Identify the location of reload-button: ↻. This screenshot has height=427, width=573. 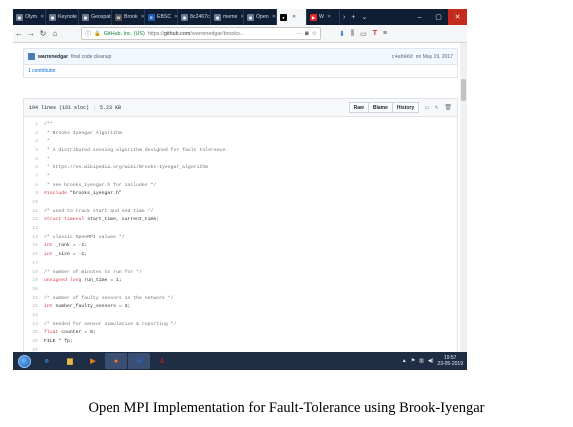
(43, 34).